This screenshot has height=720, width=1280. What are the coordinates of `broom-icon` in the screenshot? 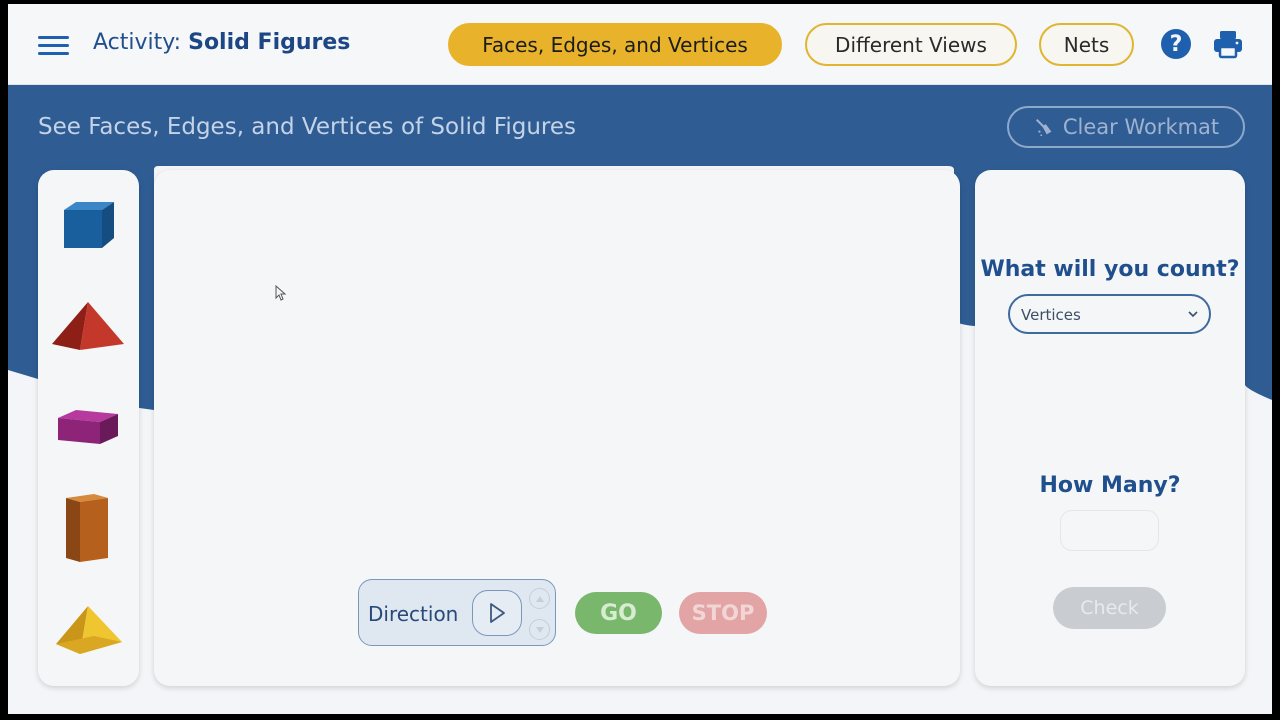 It's located at (1043, 127).